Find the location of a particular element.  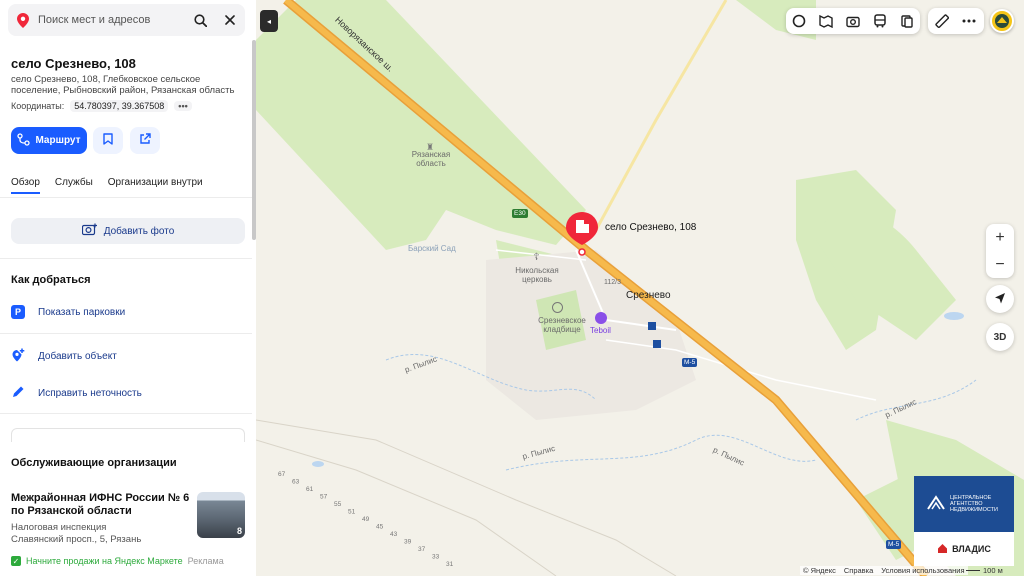

check-icon: ✓ is located at coordinates (16, 561).